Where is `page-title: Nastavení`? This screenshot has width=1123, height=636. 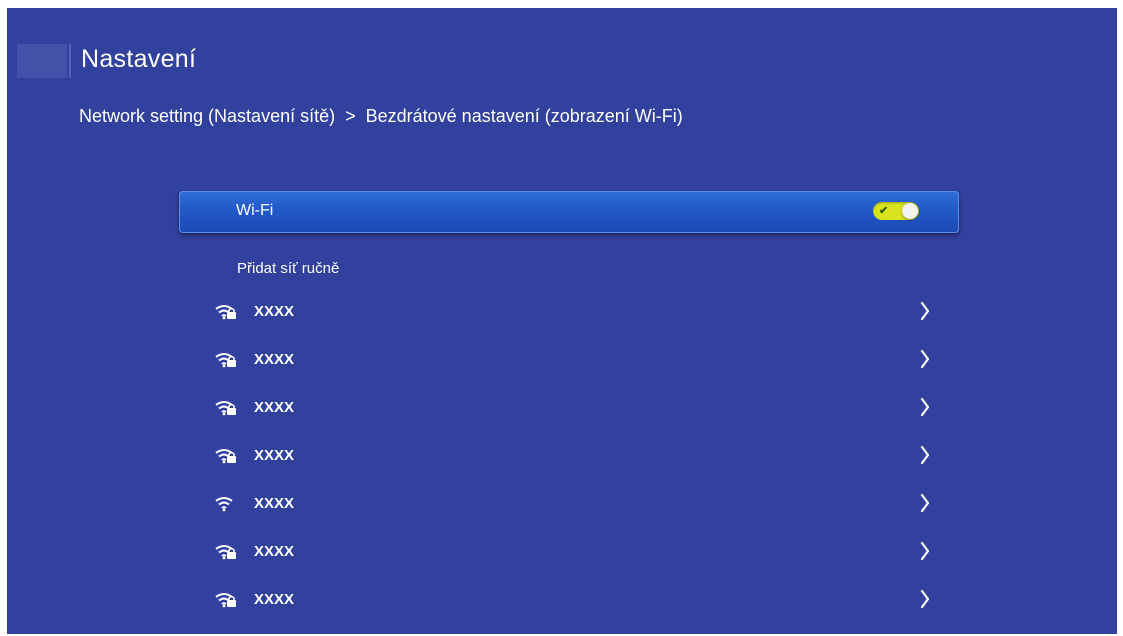
page-title: Nastavení is located at coordinates (139, 59).